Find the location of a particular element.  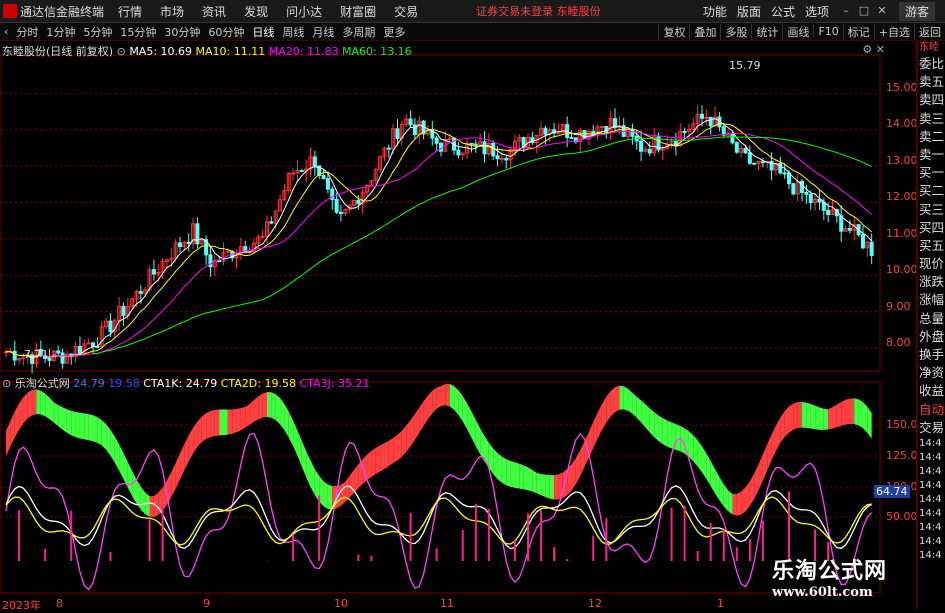

period-30min: 30分钟 is located at coordinates (182, 32).